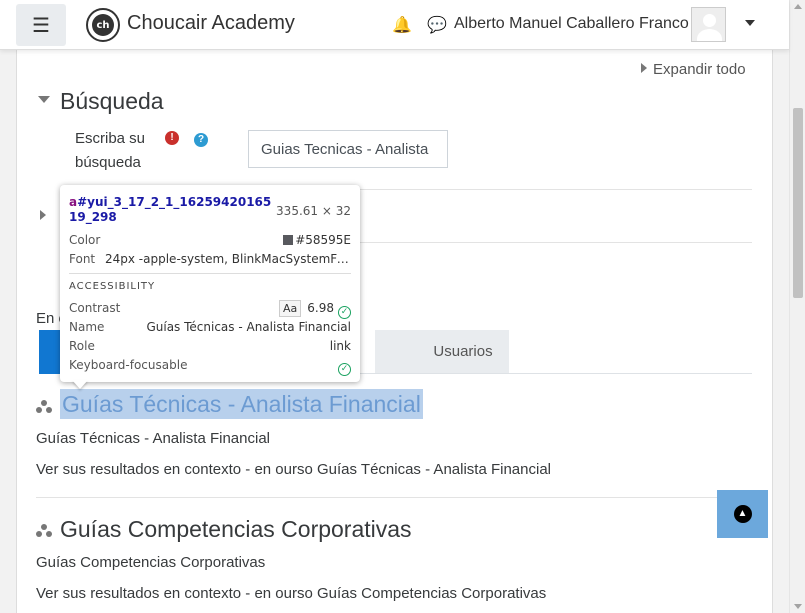 This screenshot has width=805, height=613. I want to click on expand-triangle-icon, so click(644, 68).